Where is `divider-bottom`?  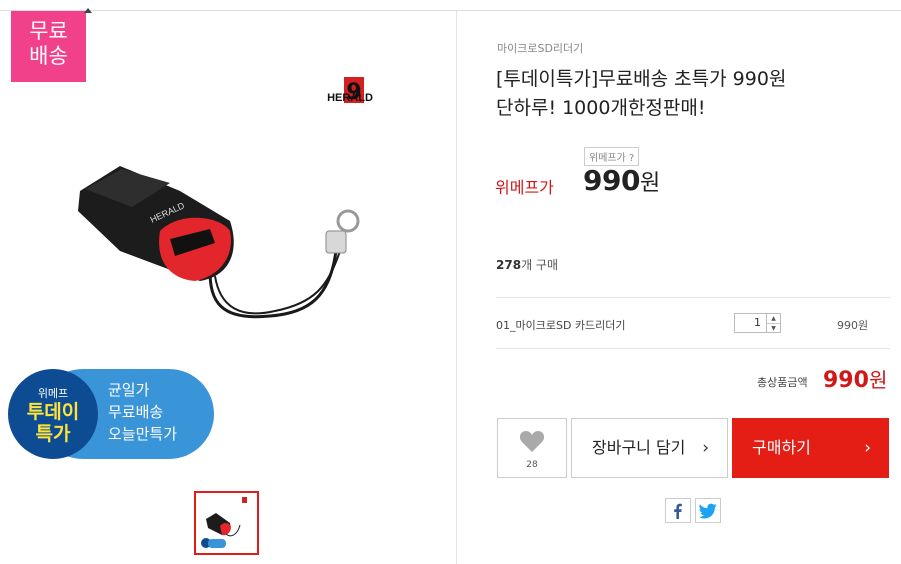
divider-bottom is located at coordinates (693, 348).